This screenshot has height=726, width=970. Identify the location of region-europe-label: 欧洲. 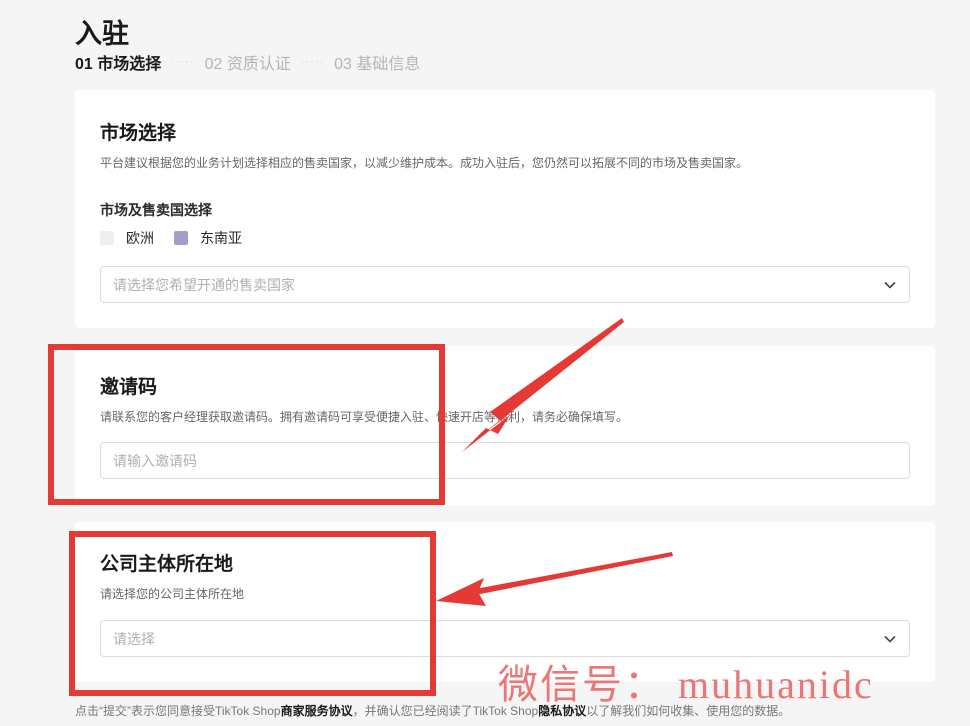
(140, 238).